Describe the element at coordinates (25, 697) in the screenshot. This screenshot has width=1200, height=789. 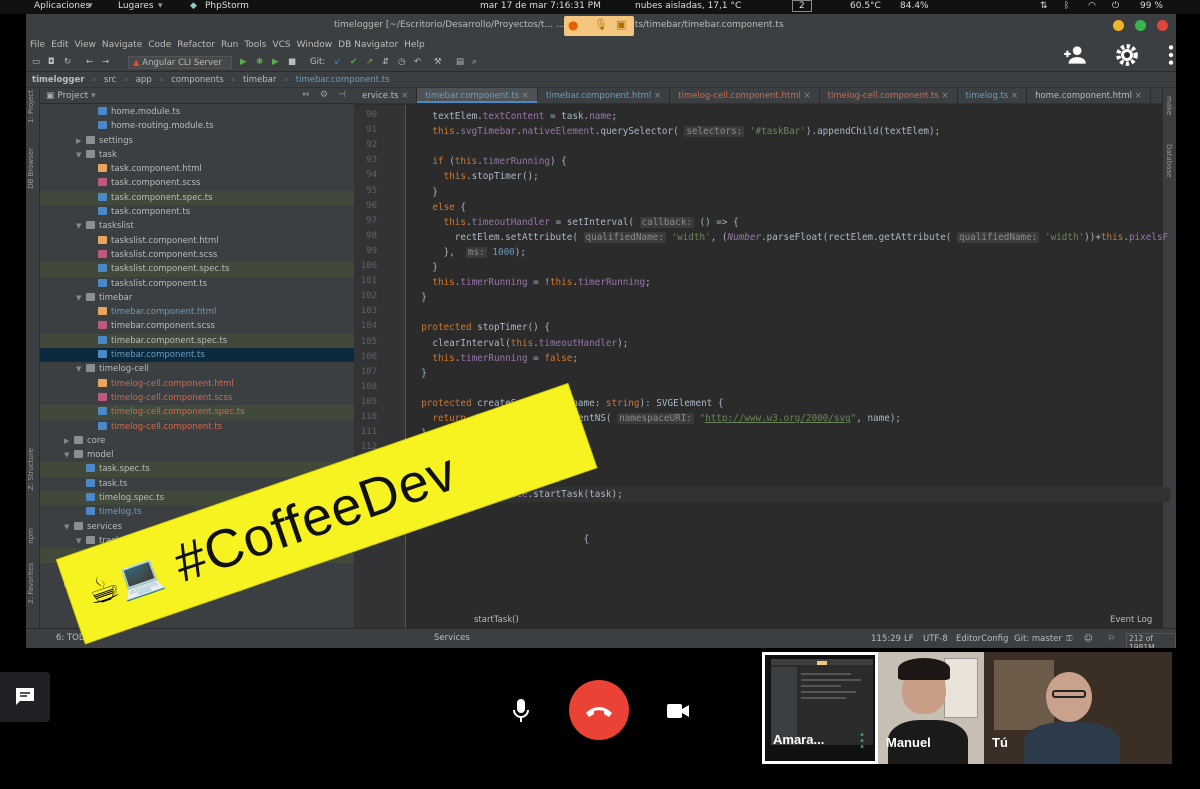
I see `chat-button` at that location.